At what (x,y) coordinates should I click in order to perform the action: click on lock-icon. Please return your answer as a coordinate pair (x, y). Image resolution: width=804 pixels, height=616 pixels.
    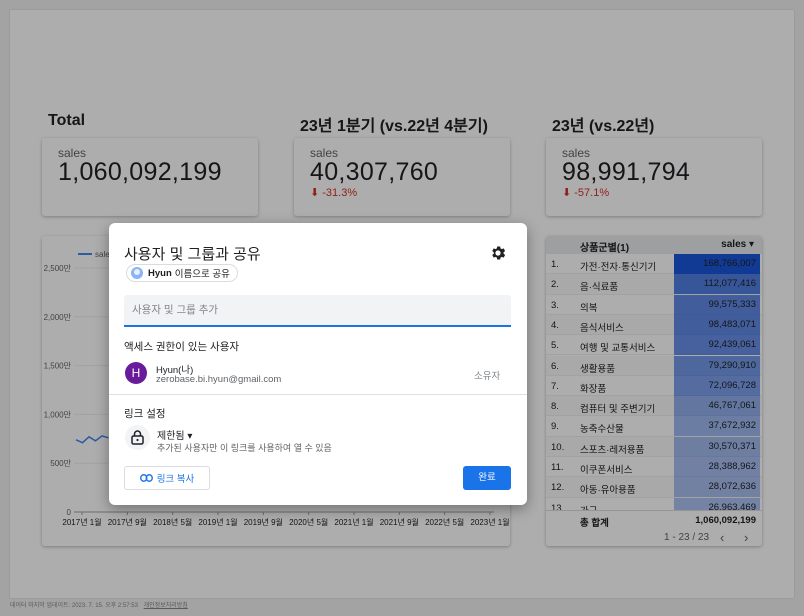
    Looking at the image, I should click on (137, 437).